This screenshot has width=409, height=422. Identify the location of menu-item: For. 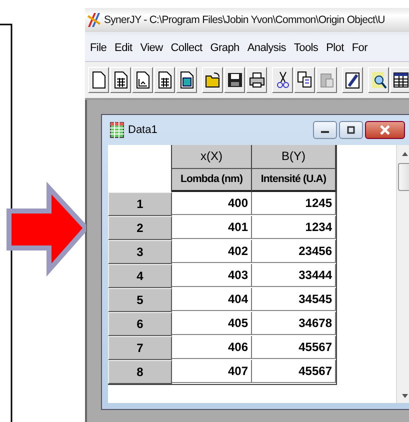
(360, 48).